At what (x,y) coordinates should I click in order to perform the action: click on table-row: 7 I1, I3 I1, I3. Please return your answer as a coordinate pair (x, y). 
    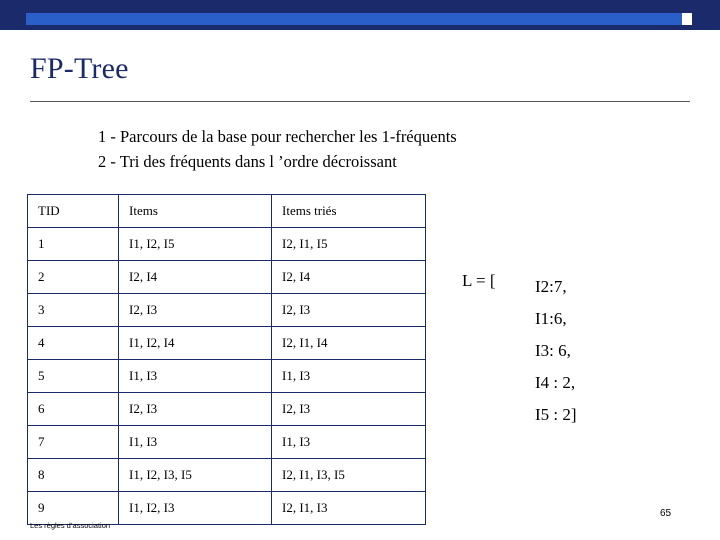
    Looking at the image, I should click on (226, 442).